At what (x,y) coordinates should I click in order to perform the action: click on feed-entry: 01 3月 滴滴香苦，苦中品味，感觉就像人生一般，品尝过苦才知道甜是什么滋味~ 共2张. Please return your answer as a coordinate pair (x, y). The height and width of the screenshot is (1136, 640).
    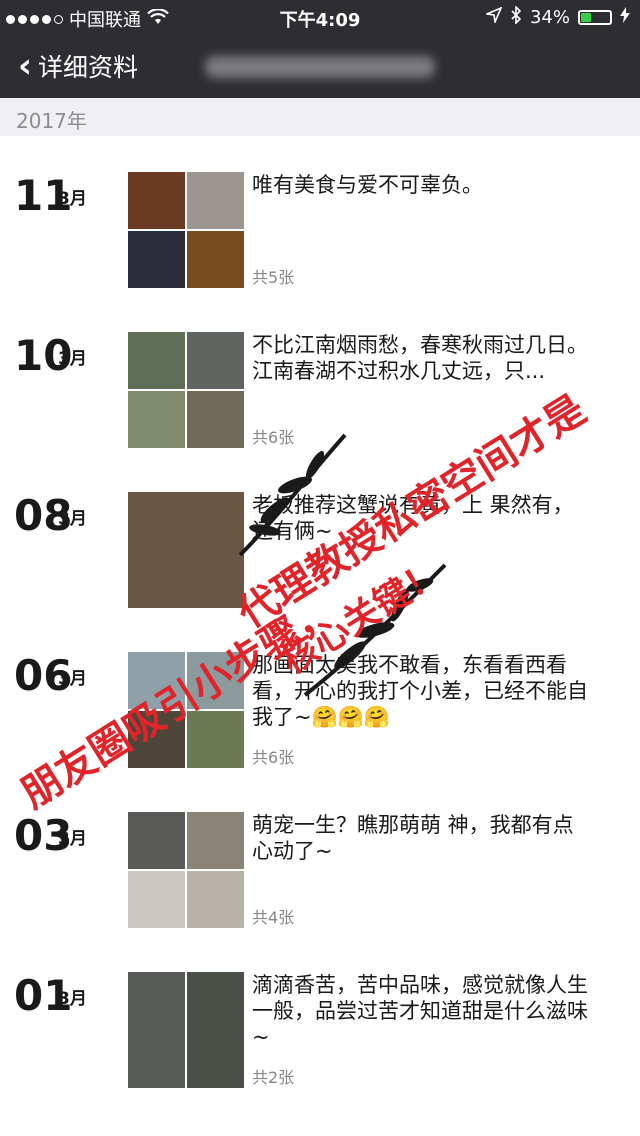
    Looking at the image, I should click on (320, 1052).